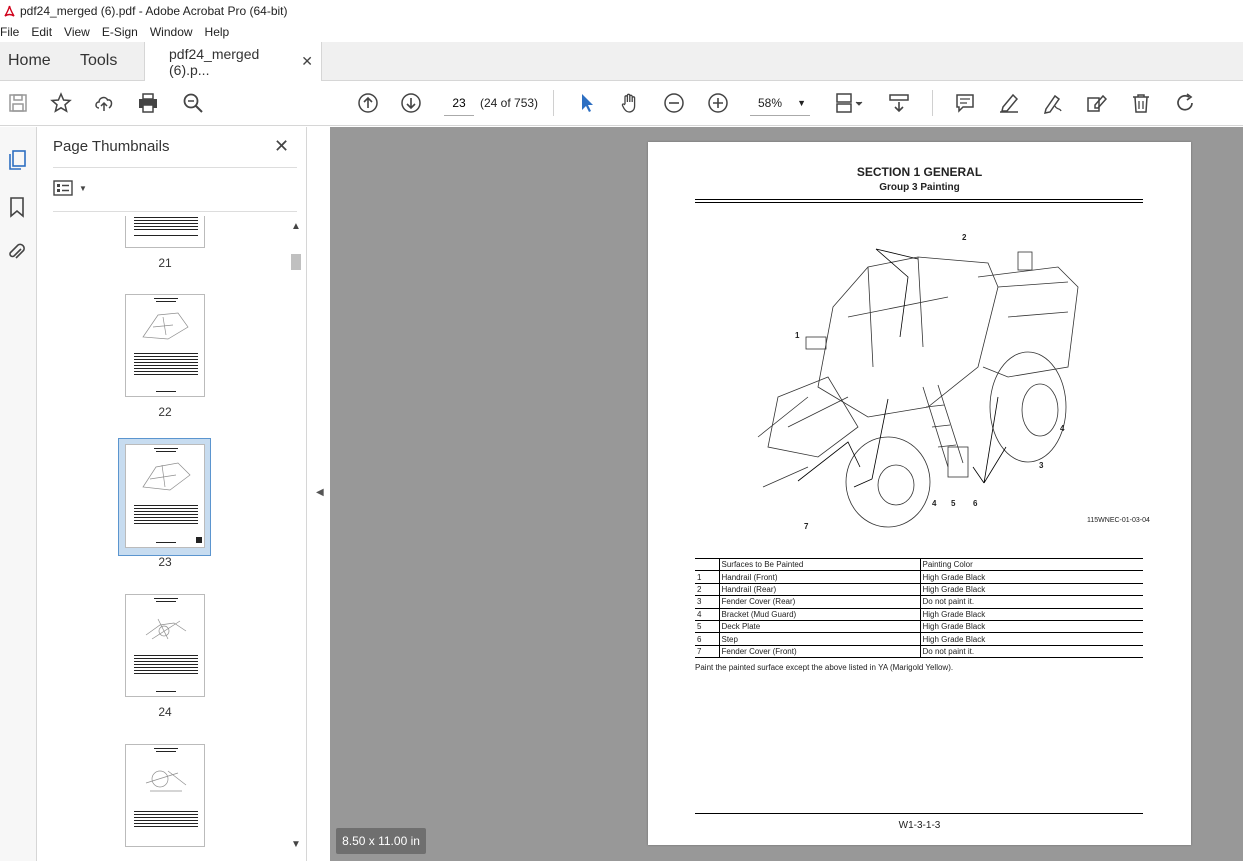 This screenshot has width=1243, height=861. What do you see at coordinates (919, 602) in the screenshot?
I see `table-row: 3 Fender Cover (Rear) Do not paint it.` at bounding box center [919, 602].